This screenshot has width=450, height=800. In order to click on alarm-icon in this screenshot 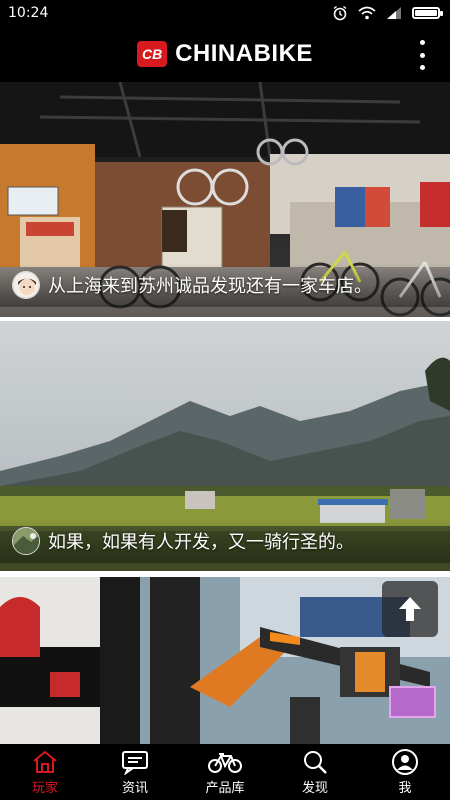, I will do `click(340, 13)`.